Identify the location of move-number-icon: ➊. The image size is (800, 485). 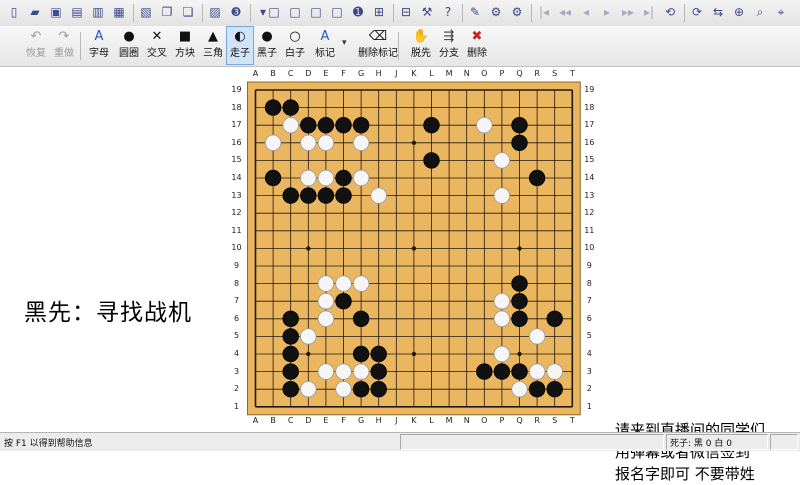
(358, 12).